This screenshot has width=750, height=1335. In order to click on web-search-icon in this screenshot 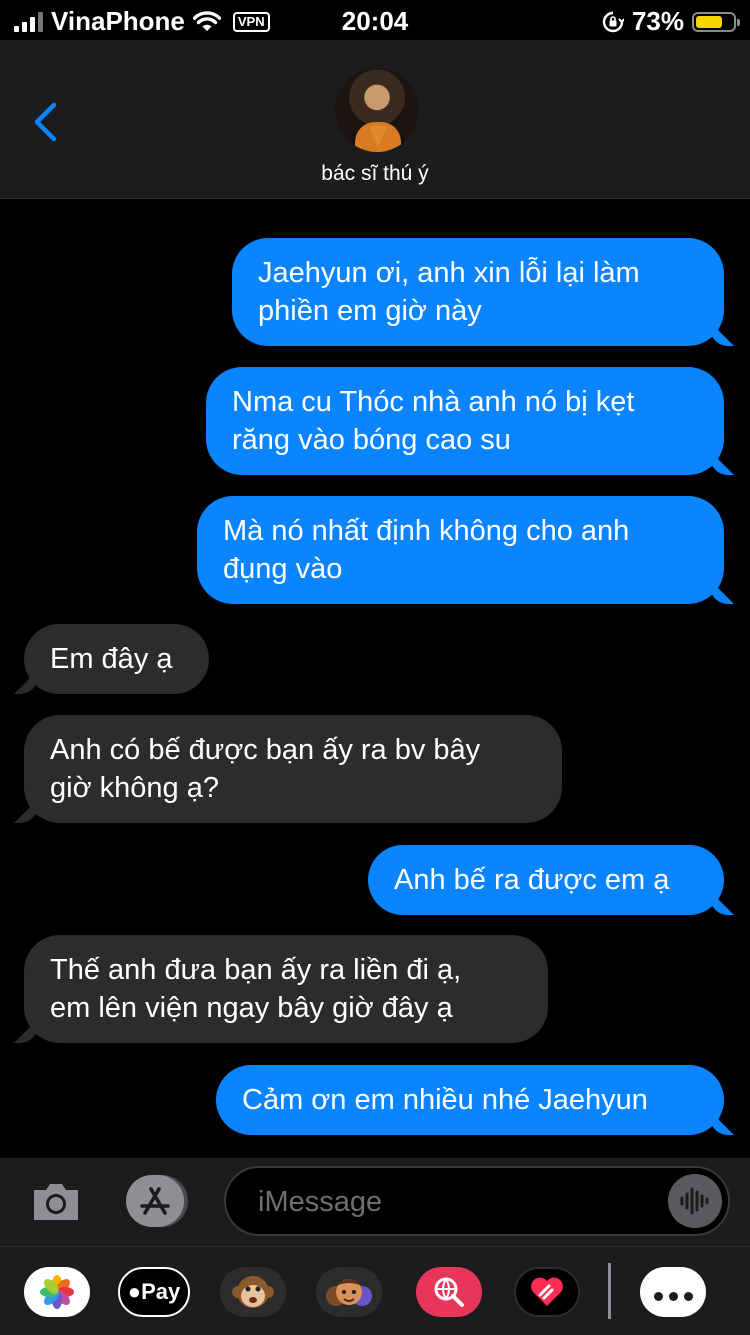, I will do `click(449, 1292)`.